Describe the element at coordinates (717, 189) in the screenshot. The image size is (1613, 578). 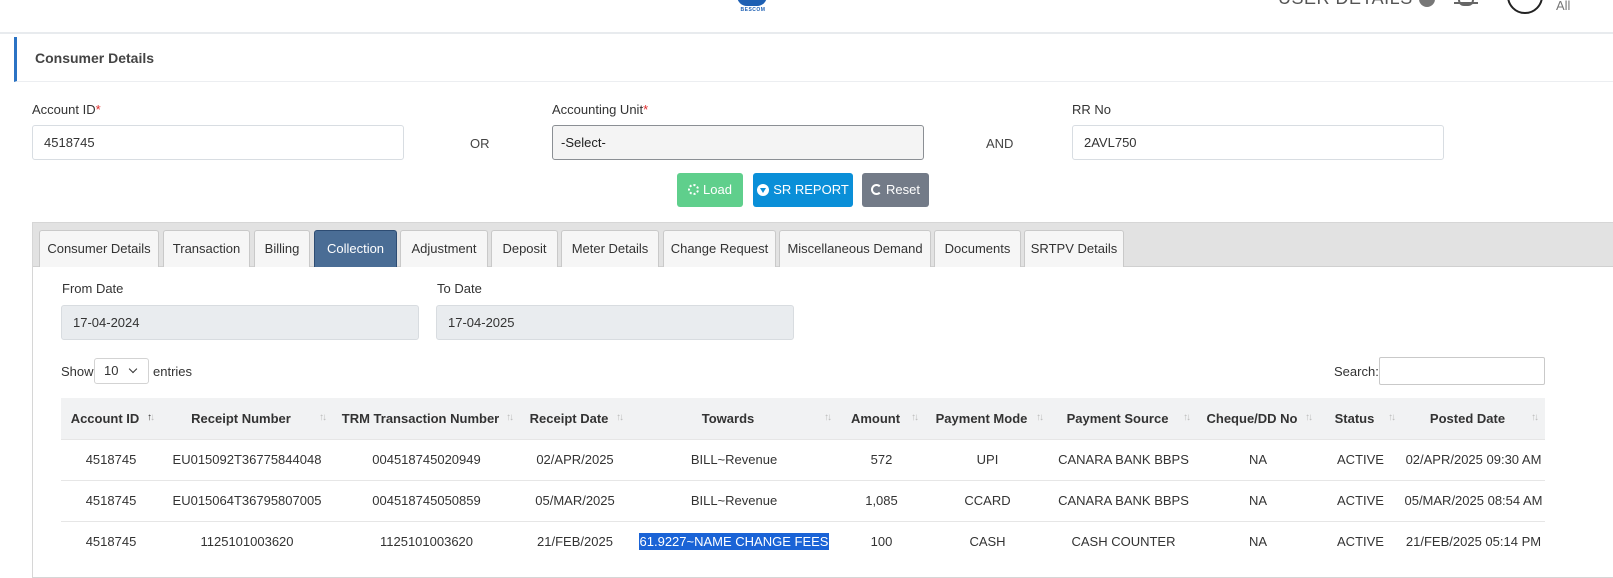
I see `load-button-label: Load` at that location.